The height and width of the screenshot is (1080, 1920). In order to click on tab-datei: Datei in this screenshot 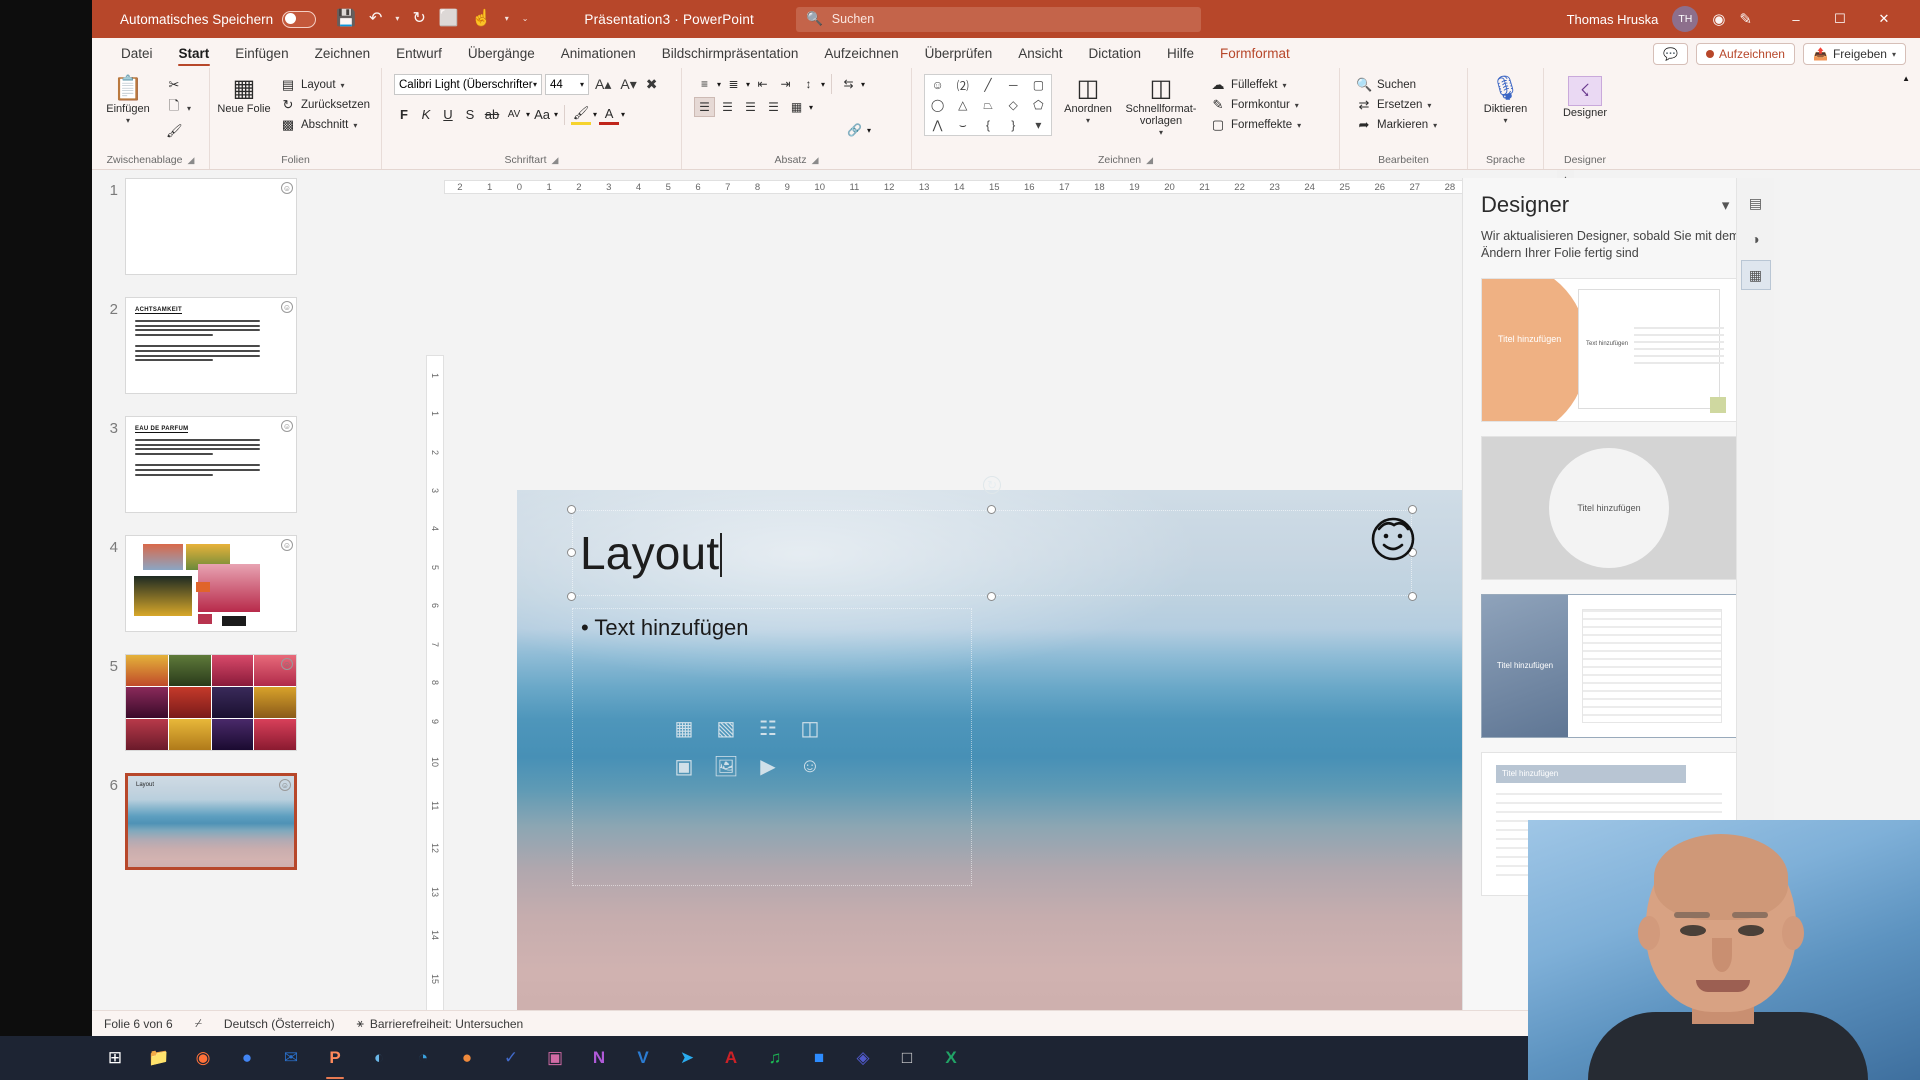, I will do `click(137, 55)`.